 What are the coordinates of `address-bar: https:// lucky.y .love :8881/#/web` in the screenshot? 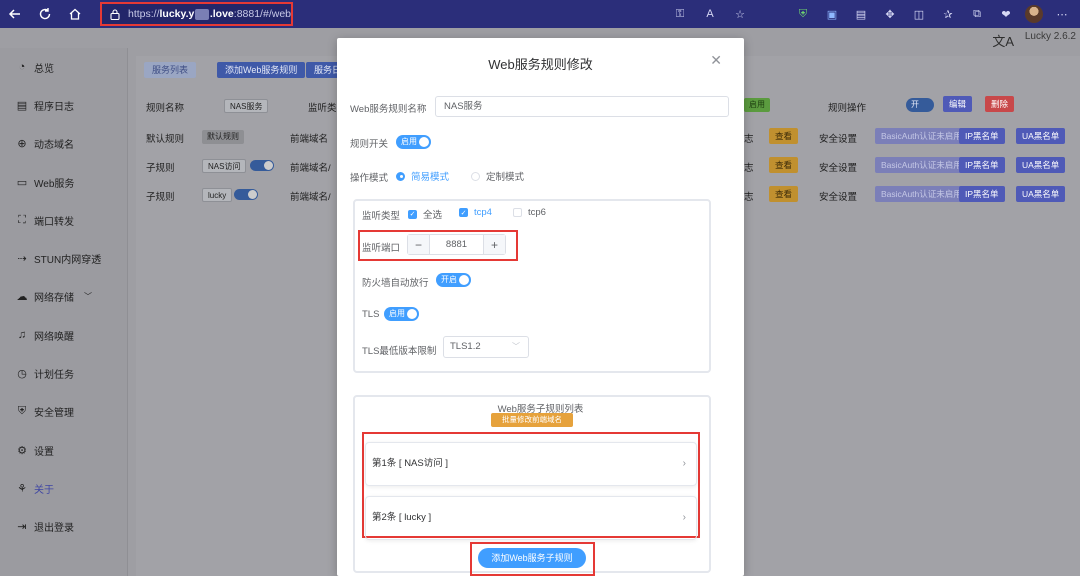 It's located at (196, 14).